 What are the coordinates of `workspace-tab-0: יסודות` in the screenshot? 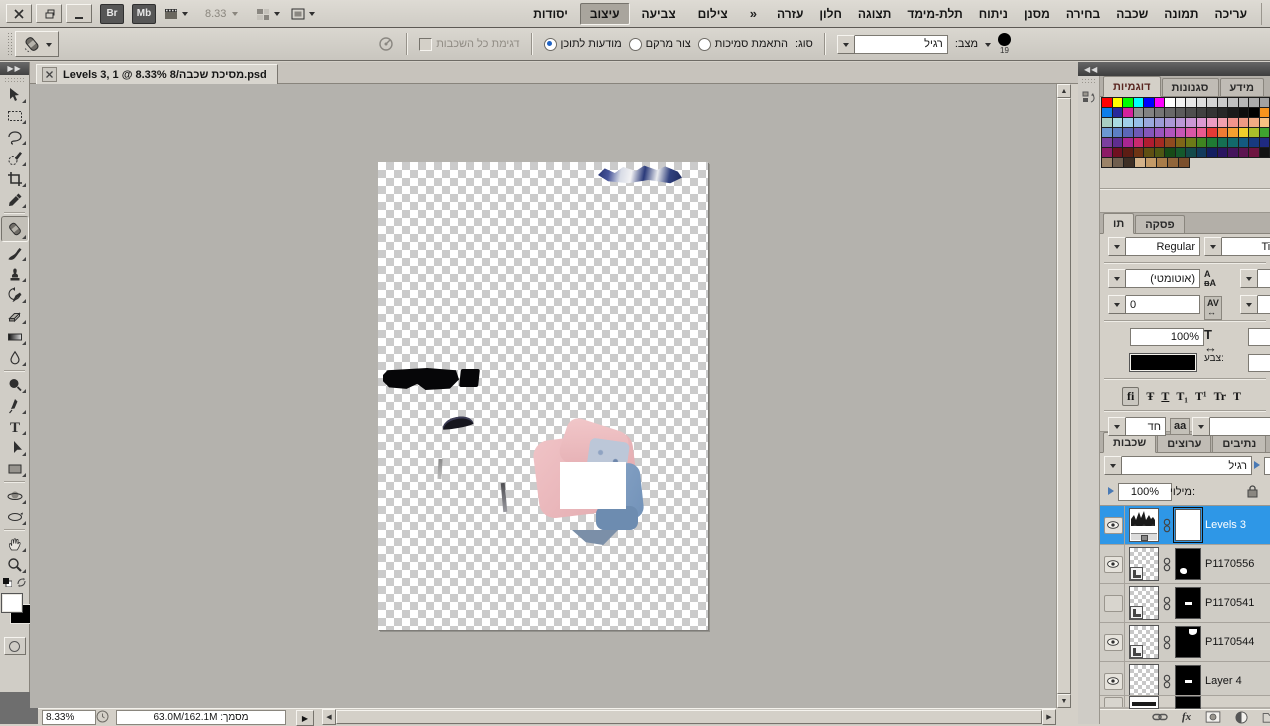 It's located at (550, 14).